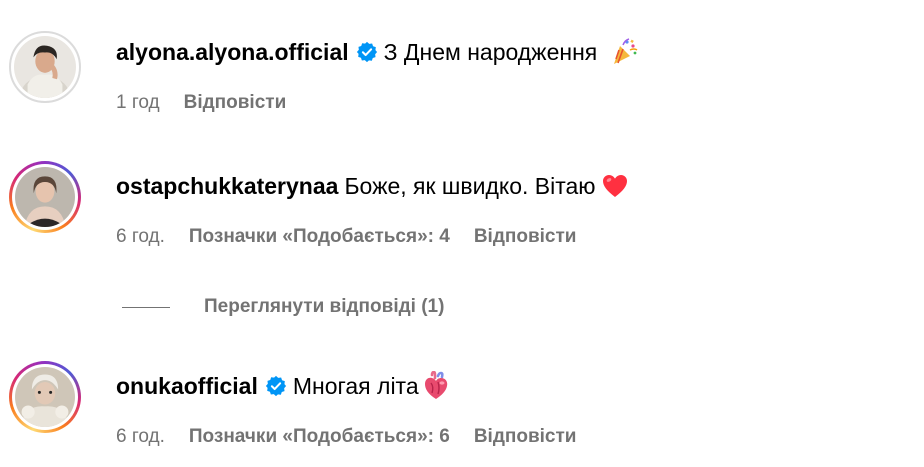 This screenshot has width=924, height=467. What do you see at coordinates (138, 102) in the screenshot?
I see `comment-time: 1 год` at bounding box center [138, 102].